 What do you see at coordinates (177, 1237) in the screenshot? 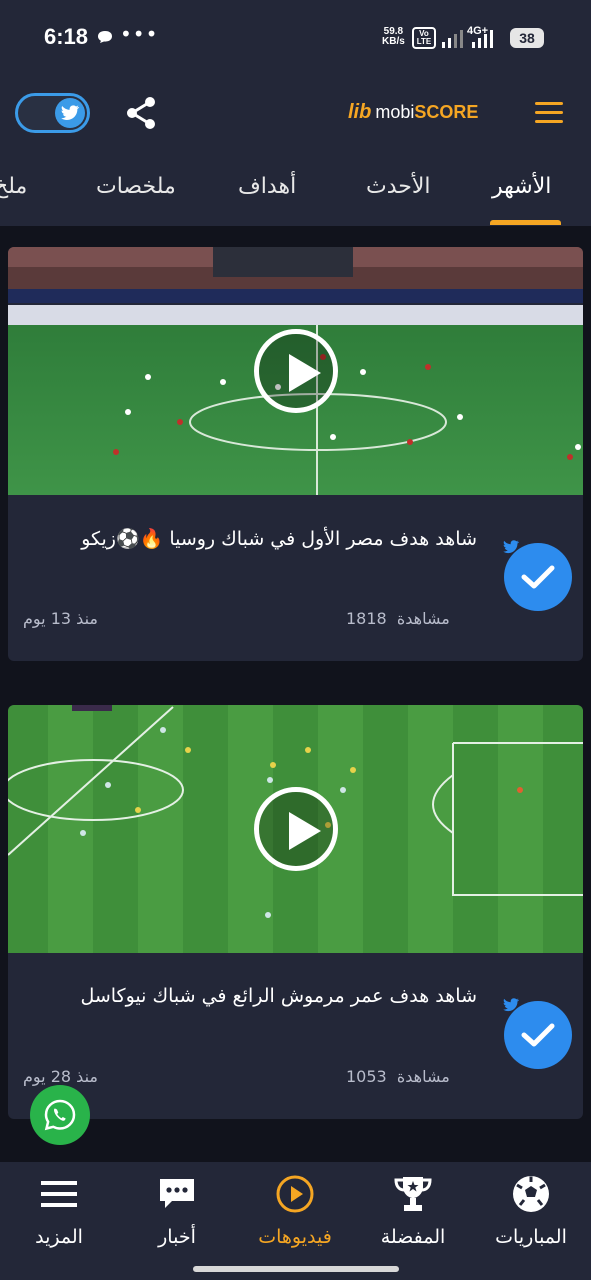
I see `nav-news-label: أخبار` at bounding box center [177, 1237].